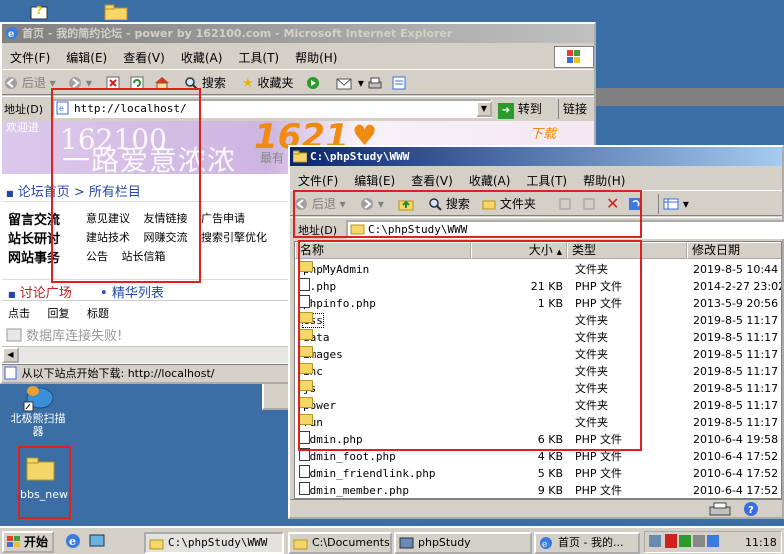 The image size is (784, 554). Describe the element at coordinates (34, 258) in the screenshot. I see `category-name: 网站事务` at that location.